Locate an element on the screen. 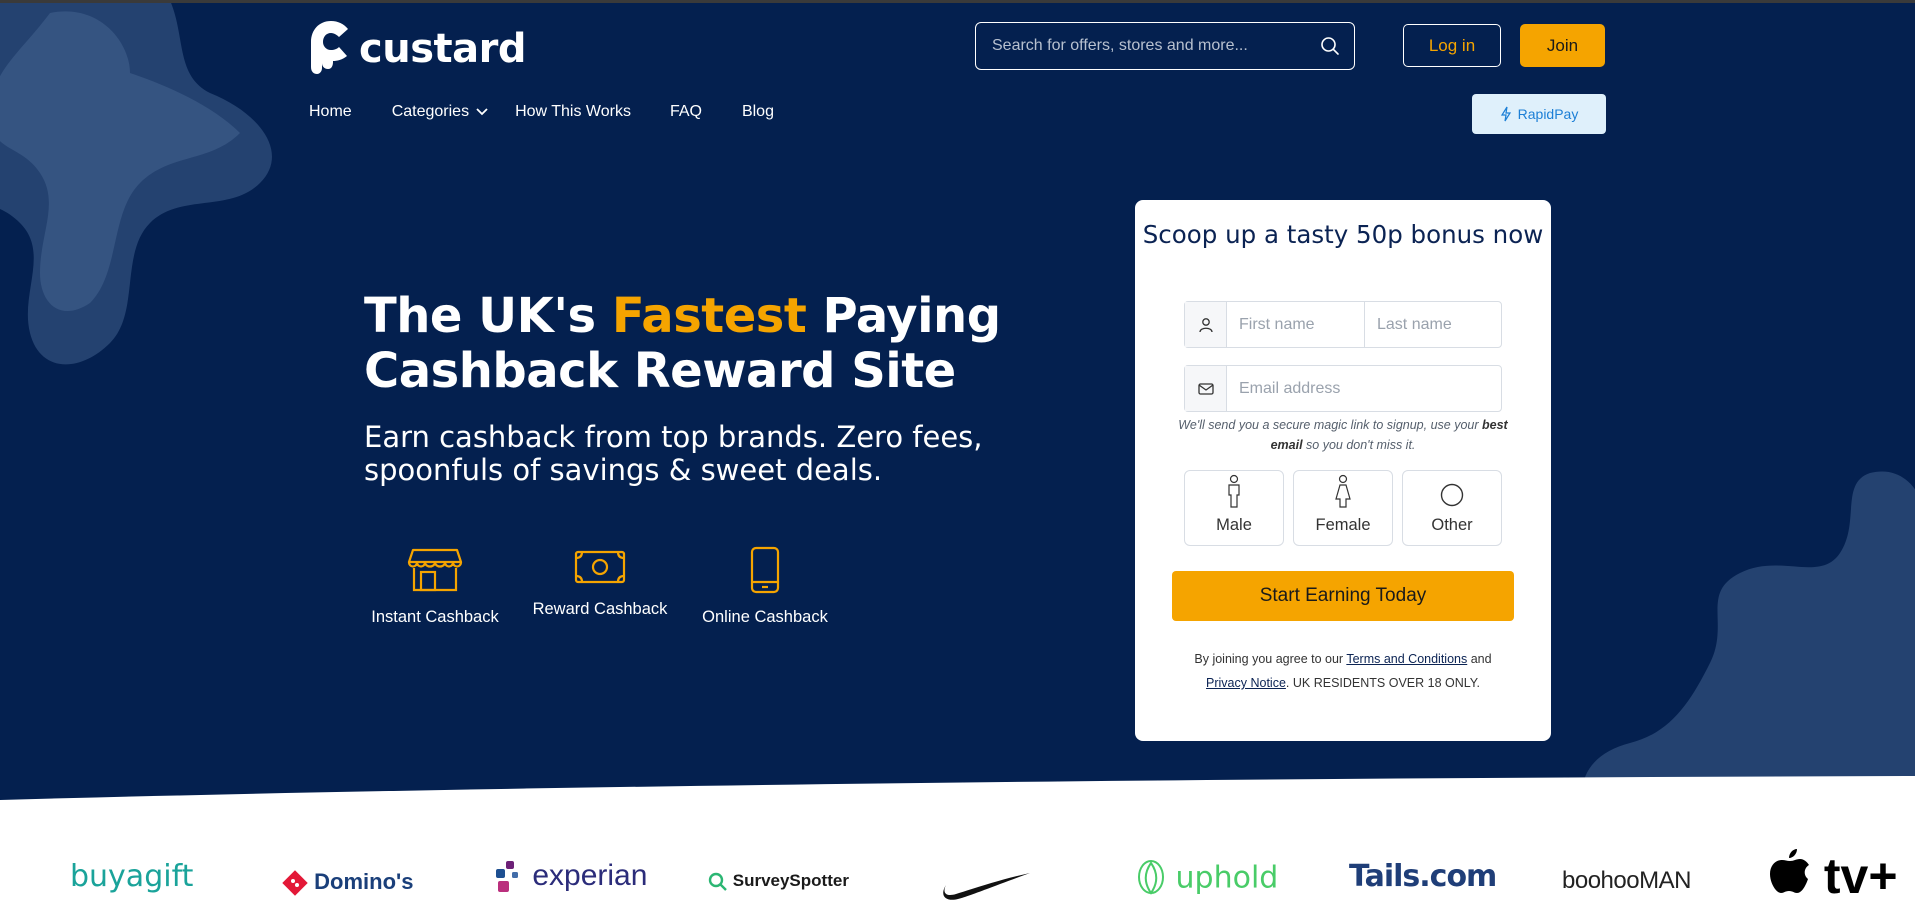 The height and width of the screenshot is (917, 1915). apple-tv-text: tv+ is located at coordinates (1860, 876).